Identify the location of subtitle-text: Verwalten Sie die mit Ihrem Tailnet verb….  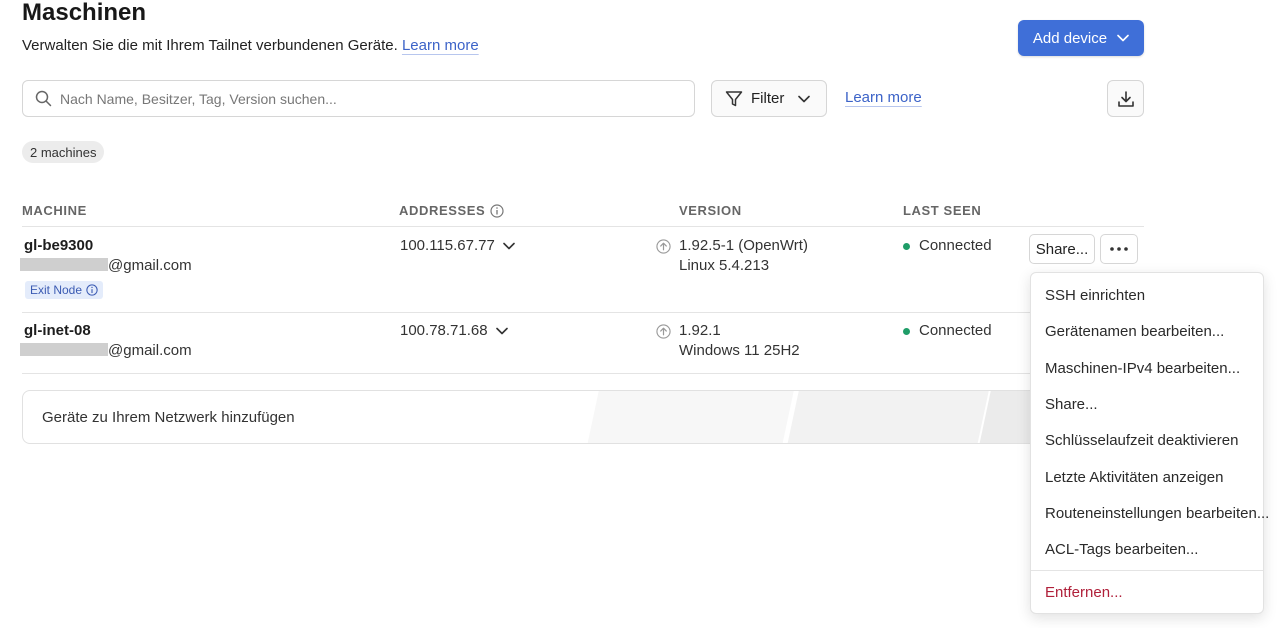
(210, 45).